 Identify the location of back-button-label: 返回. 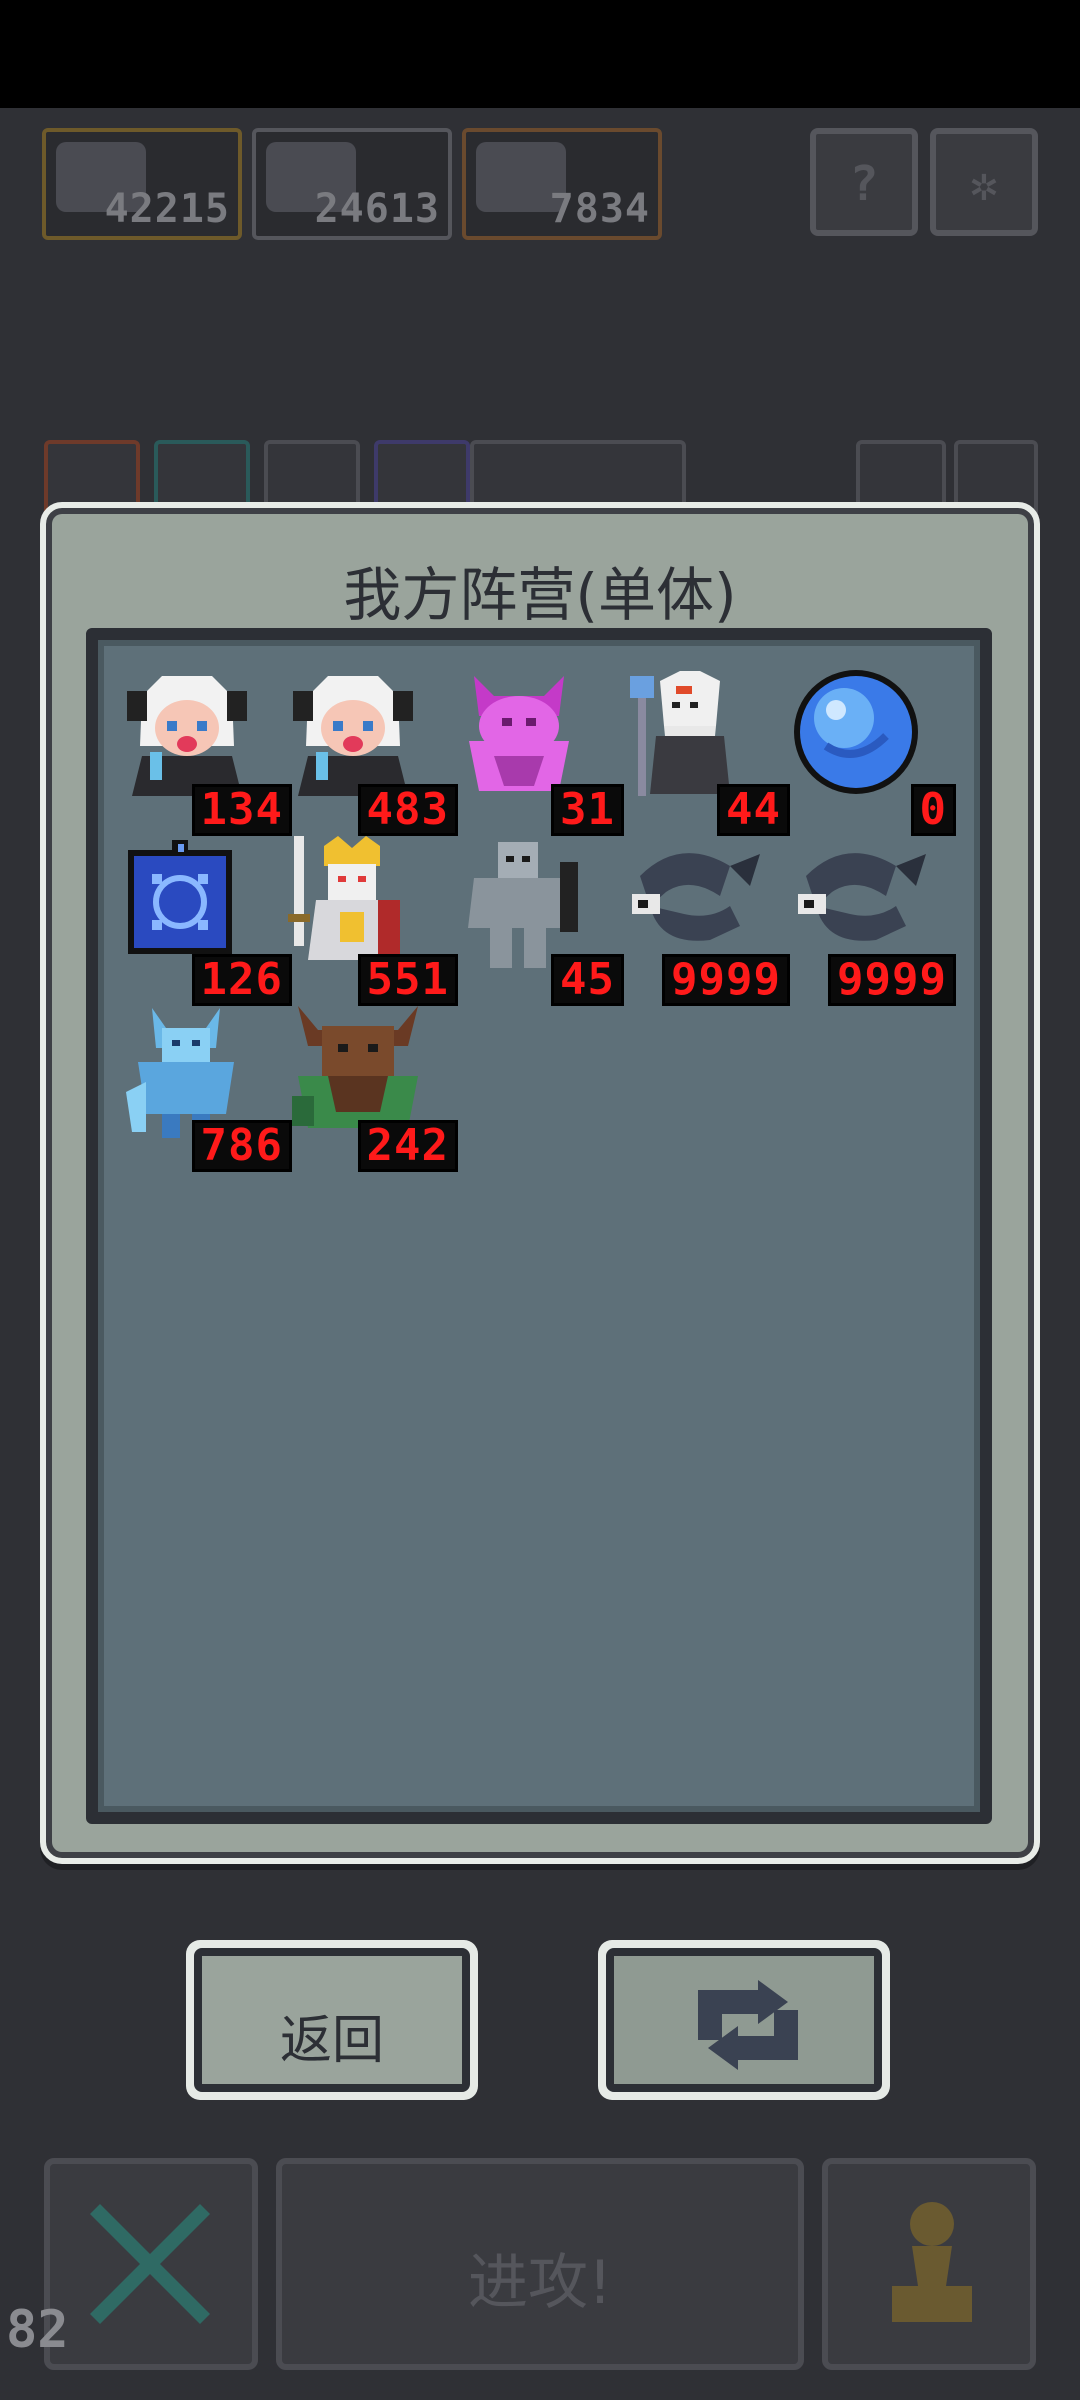
(331, 2041).